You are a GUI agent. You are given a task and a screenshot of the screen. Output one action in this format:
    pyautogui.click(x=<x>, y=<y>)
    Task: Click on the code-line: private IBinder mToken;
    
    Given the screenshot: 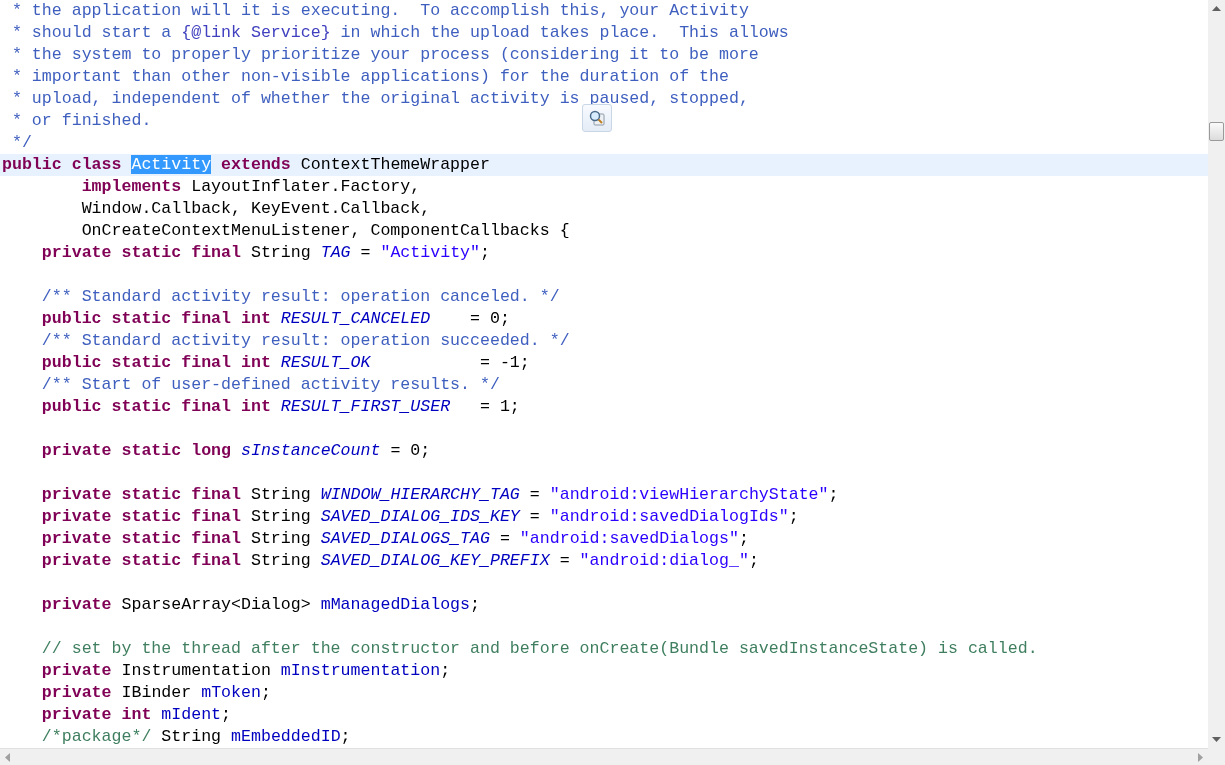 What is the action you would take?
    pyautogui.click(x=155, y=693)
    